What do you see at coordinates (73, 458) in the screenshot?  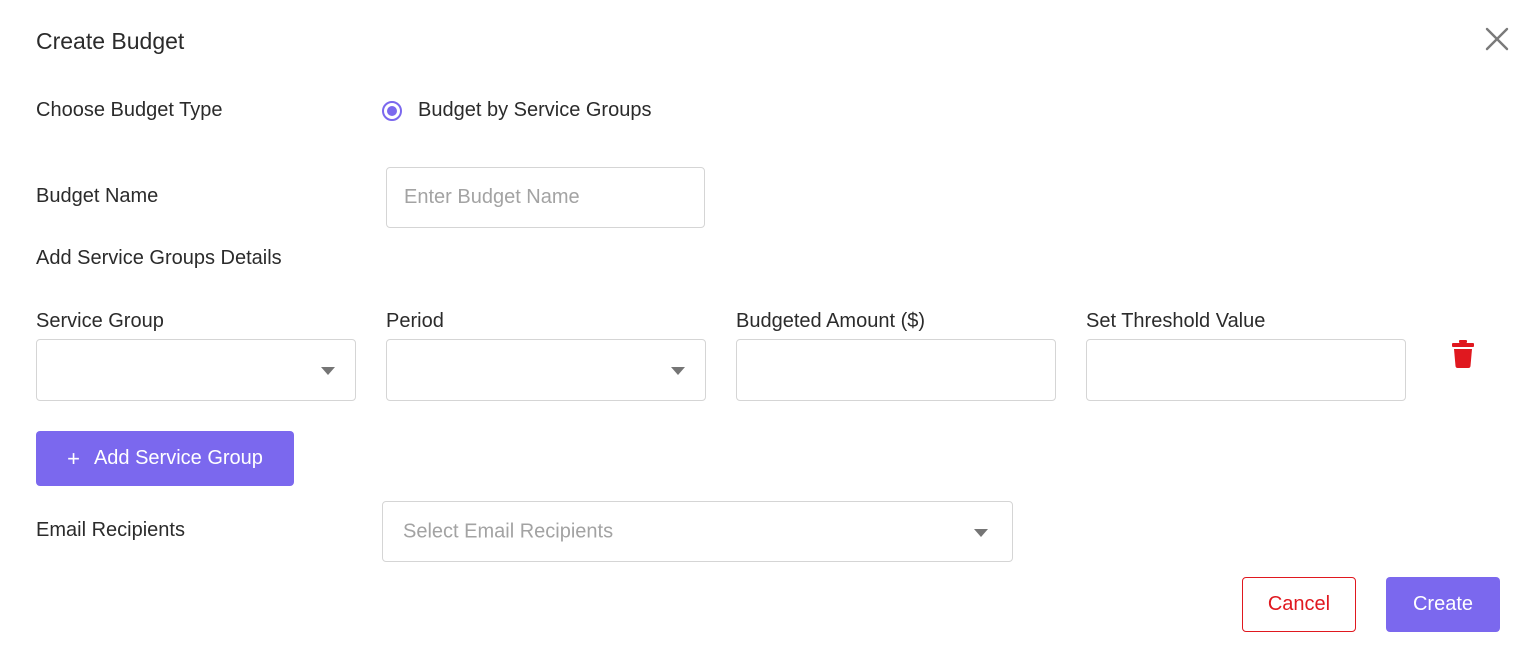 I see `plus-icon: +` at bounding box center [73, 458].